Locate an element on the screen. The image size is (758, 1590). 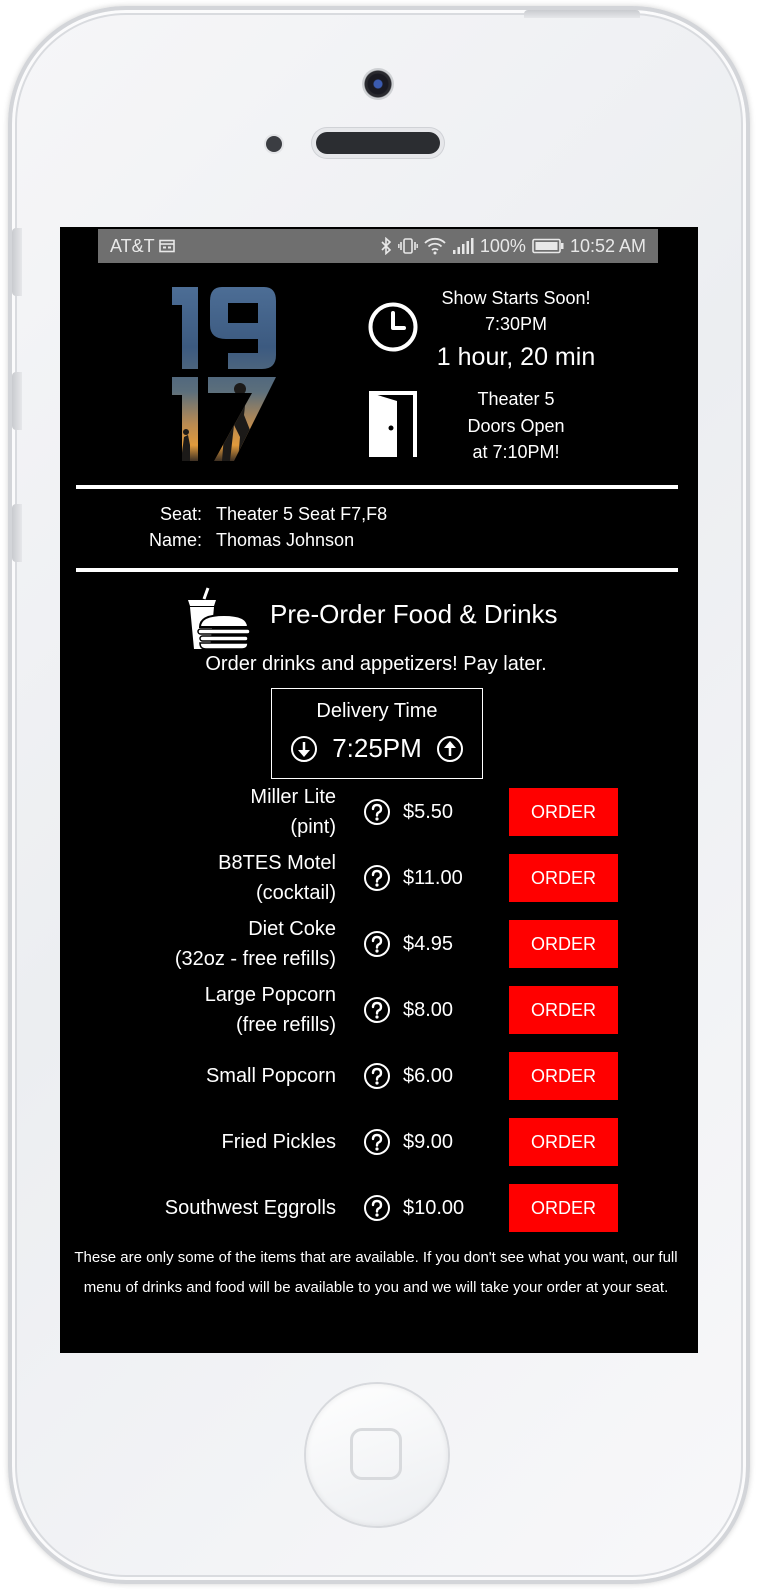
menu-item-title: Large Popcorn is located at coordinates (270, 995).